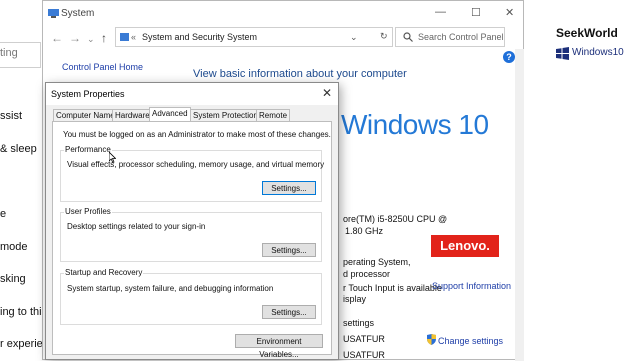 This screenshot has height=361, width=640. Describe the element at coordinates (364, 355) in the screenshot. I see `info-full-name: USATFUR` at that location.